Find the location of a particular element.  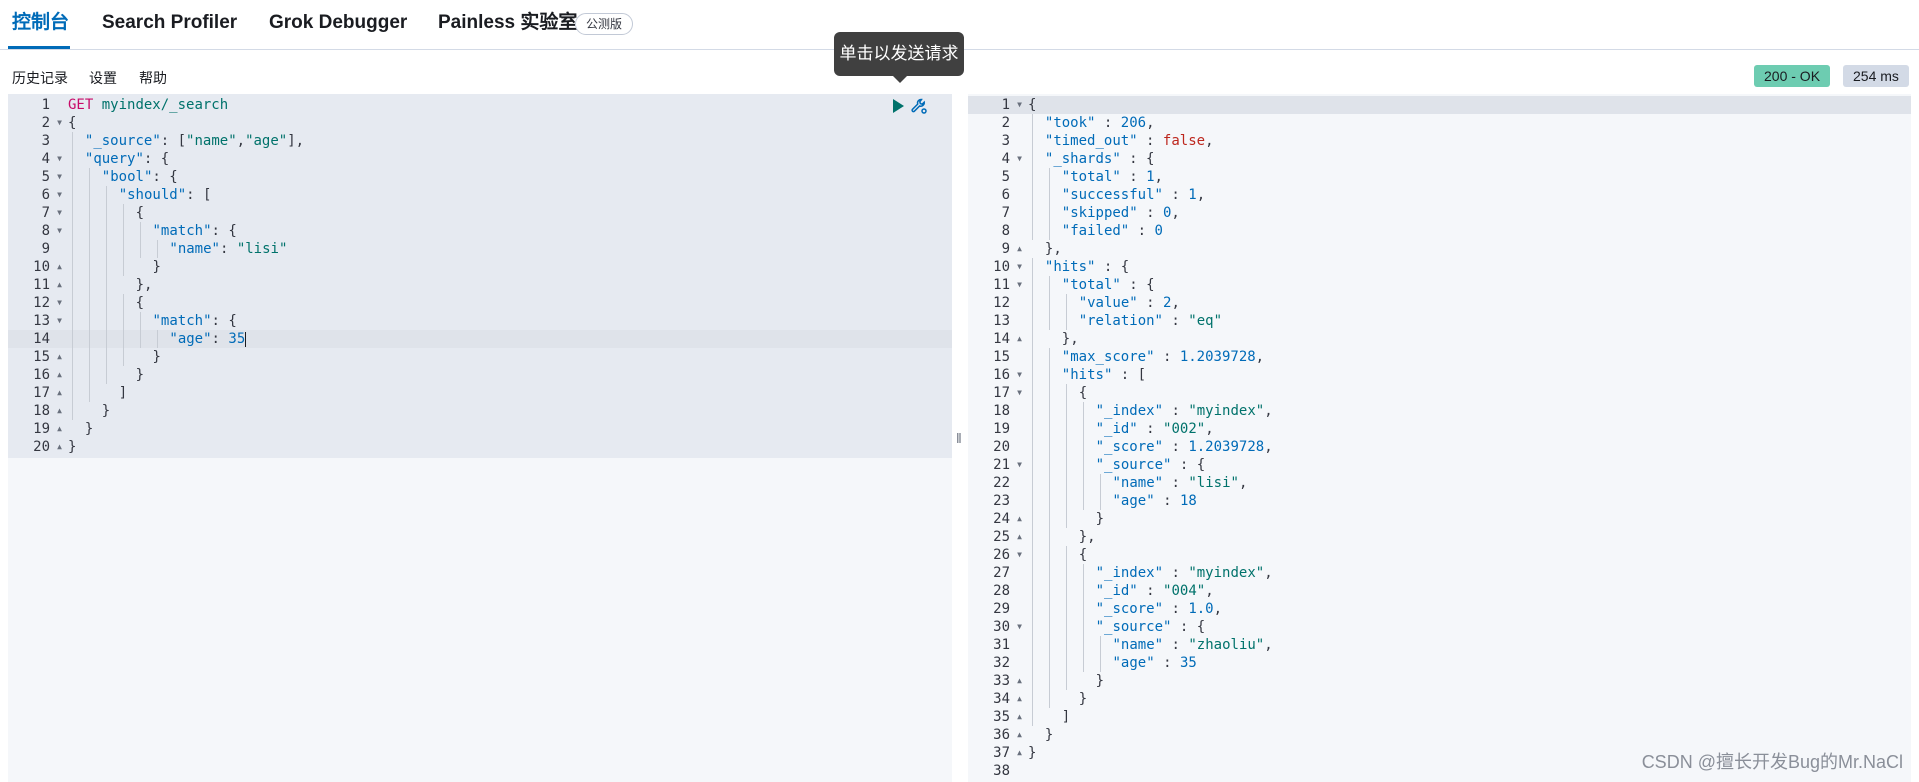

code-token-key: "_source" is located at coordinates (1133, 627).